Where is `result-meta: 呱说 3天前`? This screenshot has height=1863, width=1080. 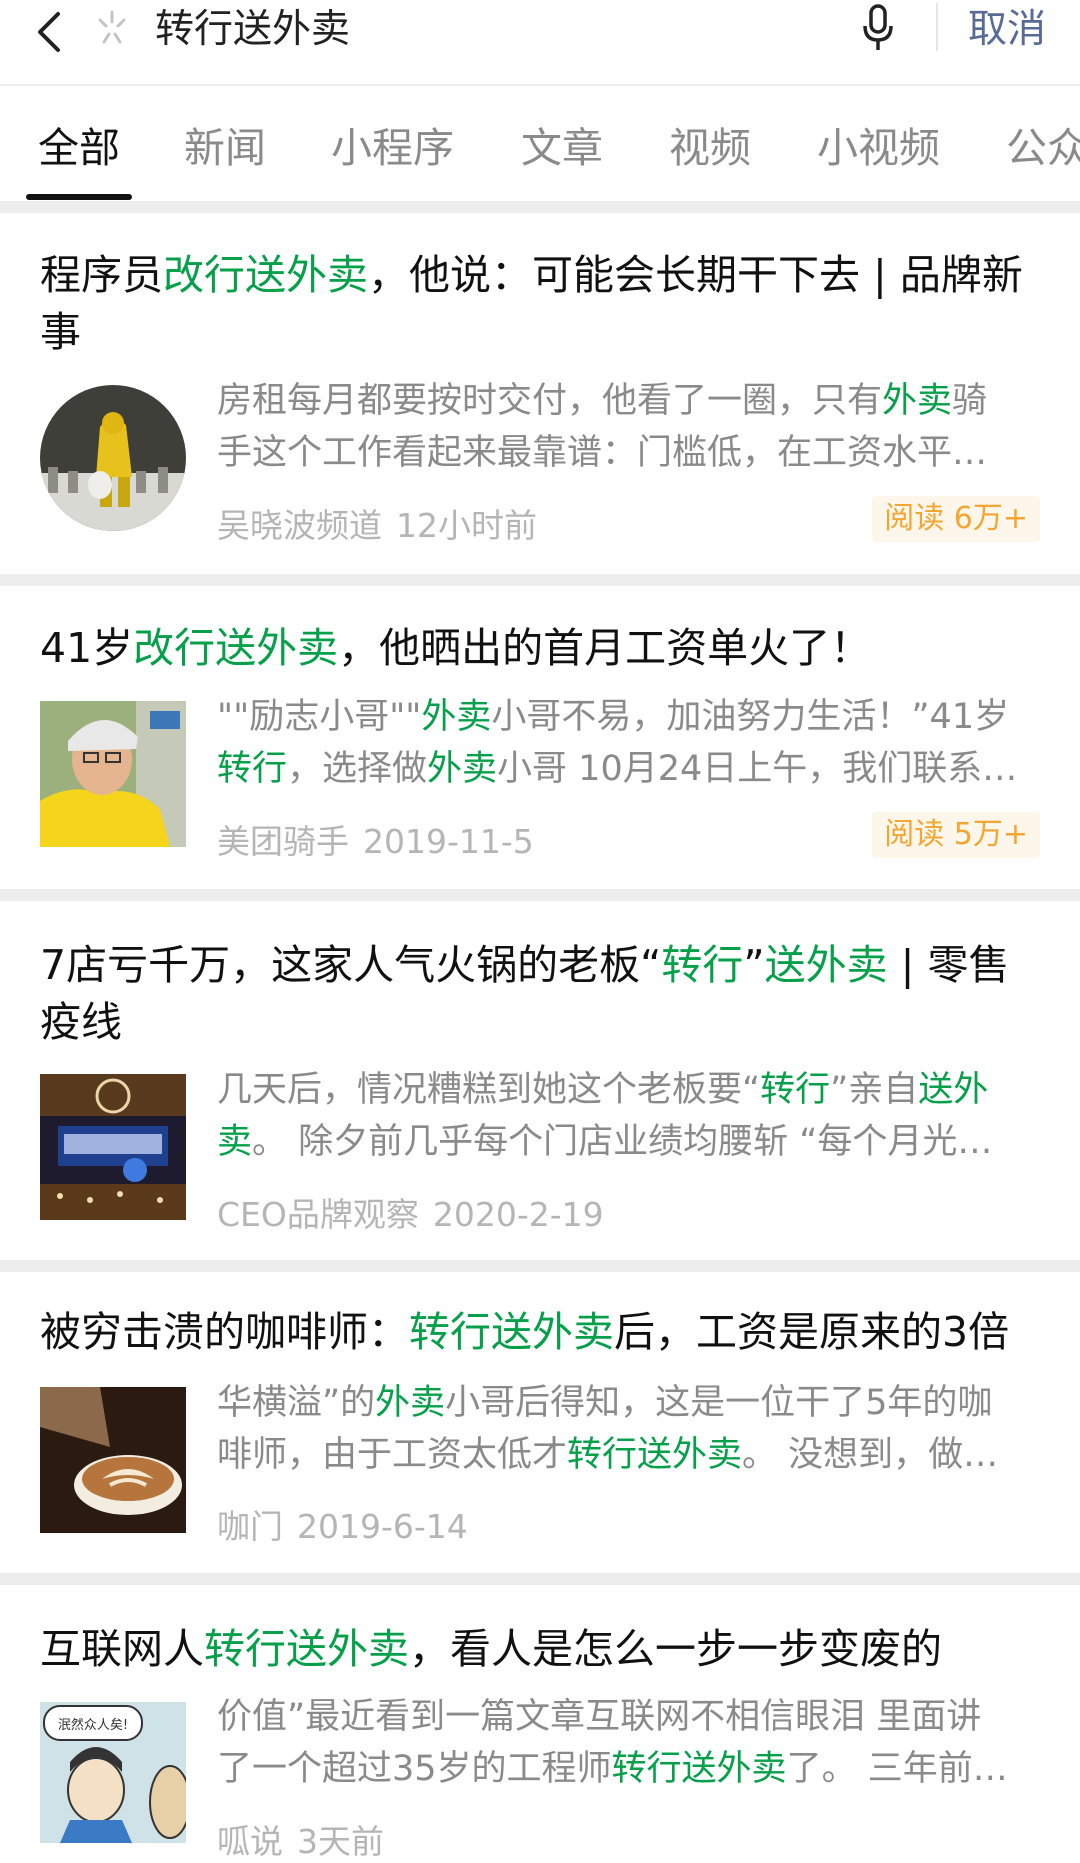 result-meta: 呱说 3天前 is located at coordinates (300, 1839).